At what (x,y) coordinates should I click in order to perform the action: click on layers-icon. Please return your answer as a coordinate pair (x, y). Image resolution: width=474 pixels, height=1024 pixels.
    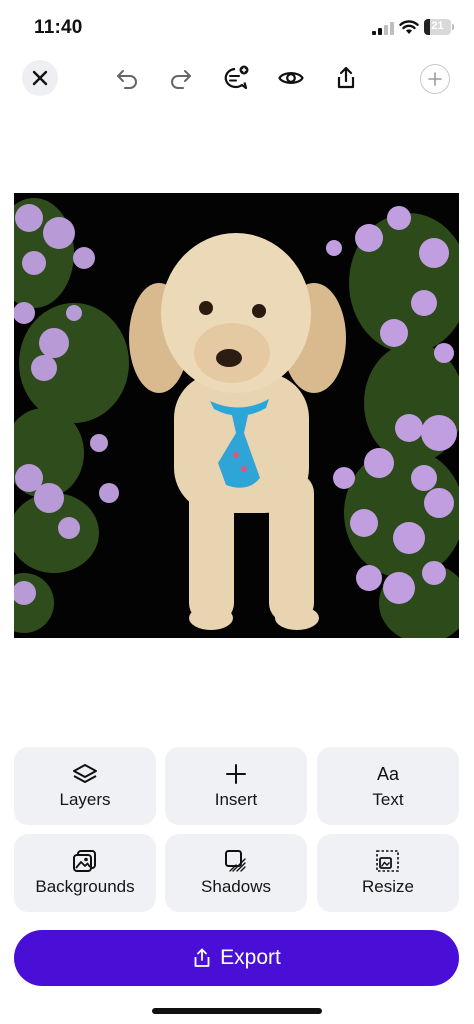
    Looking at the image, I should click on (85, 774).